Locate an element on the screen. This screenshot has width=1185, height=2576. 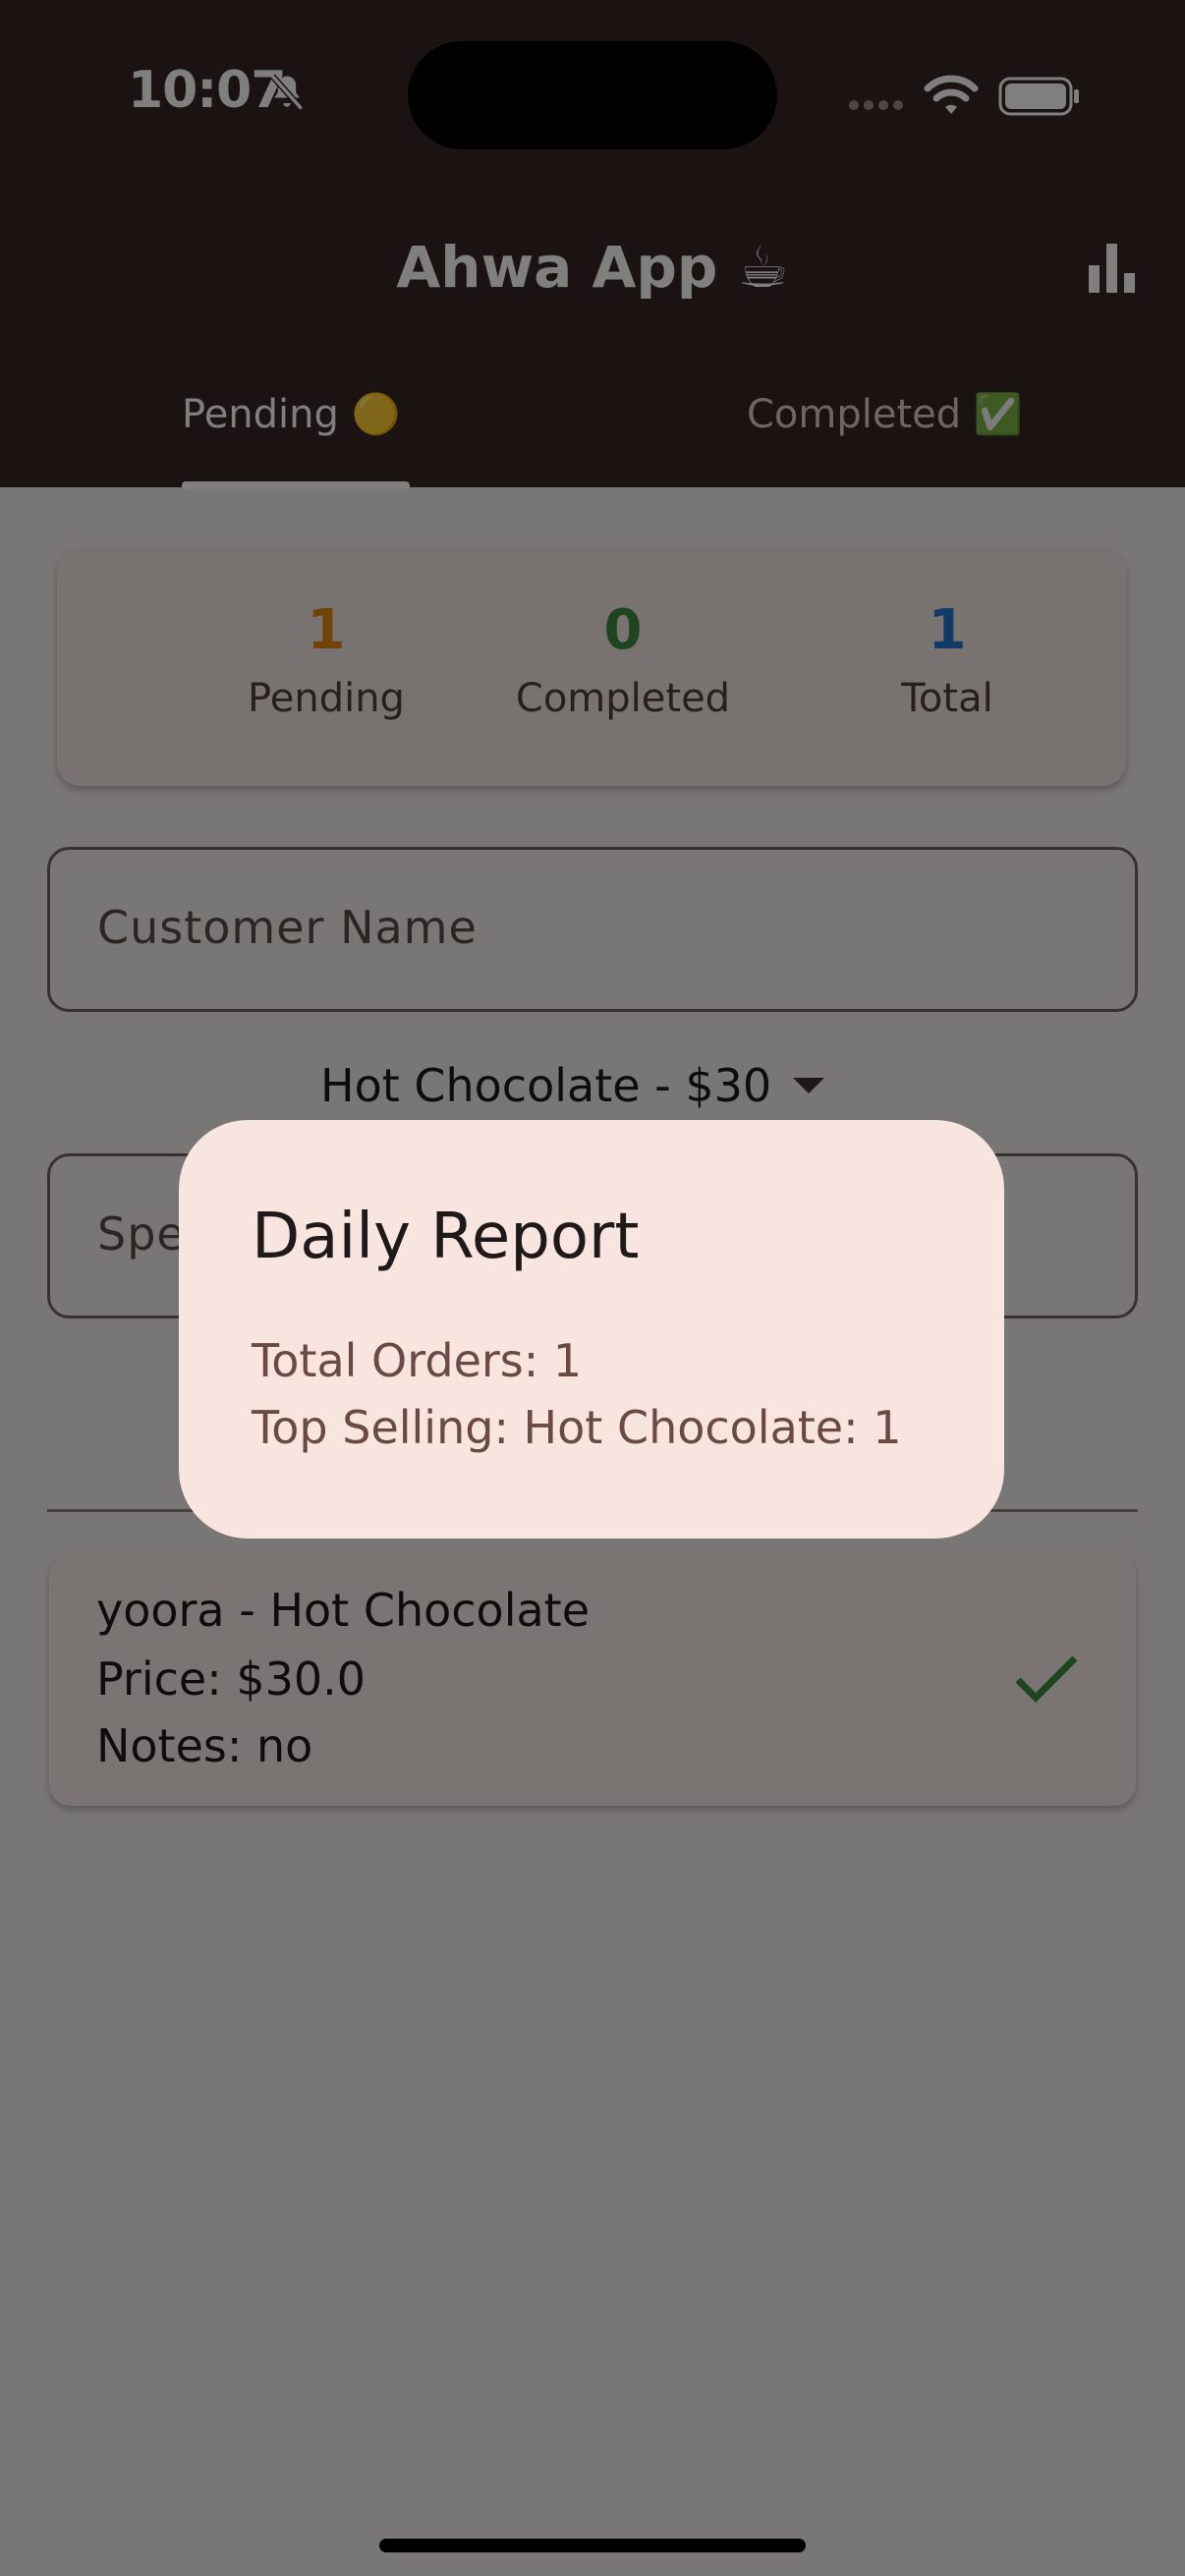
dialog-total-orders: Total Orders: 1 is located at coordinates (417, 1360).